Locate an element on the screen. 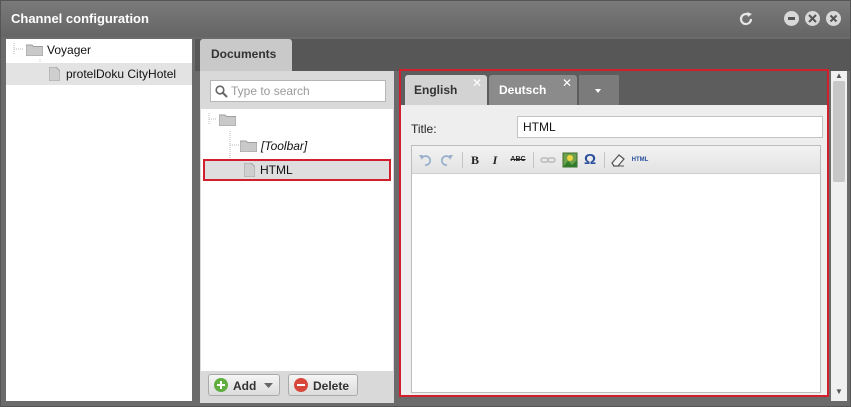 The image size is (851, 407). close-button is located at coordinates (833, 18).